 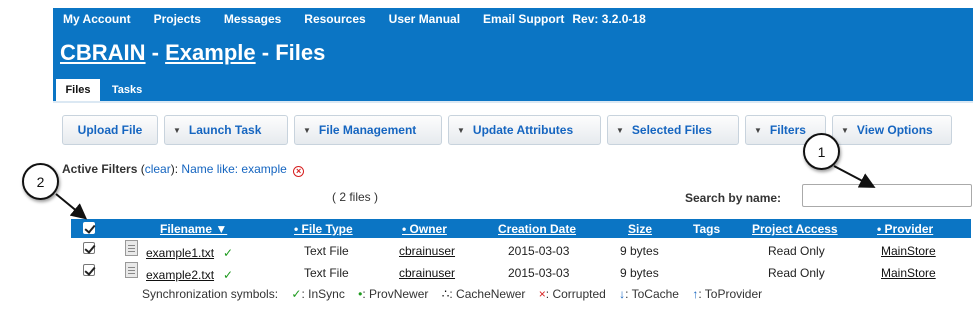 What do you see at coordinates (821, 151) in the screenshot?
I see `callout-1-badge: 1` at bounding box center [821, 151].